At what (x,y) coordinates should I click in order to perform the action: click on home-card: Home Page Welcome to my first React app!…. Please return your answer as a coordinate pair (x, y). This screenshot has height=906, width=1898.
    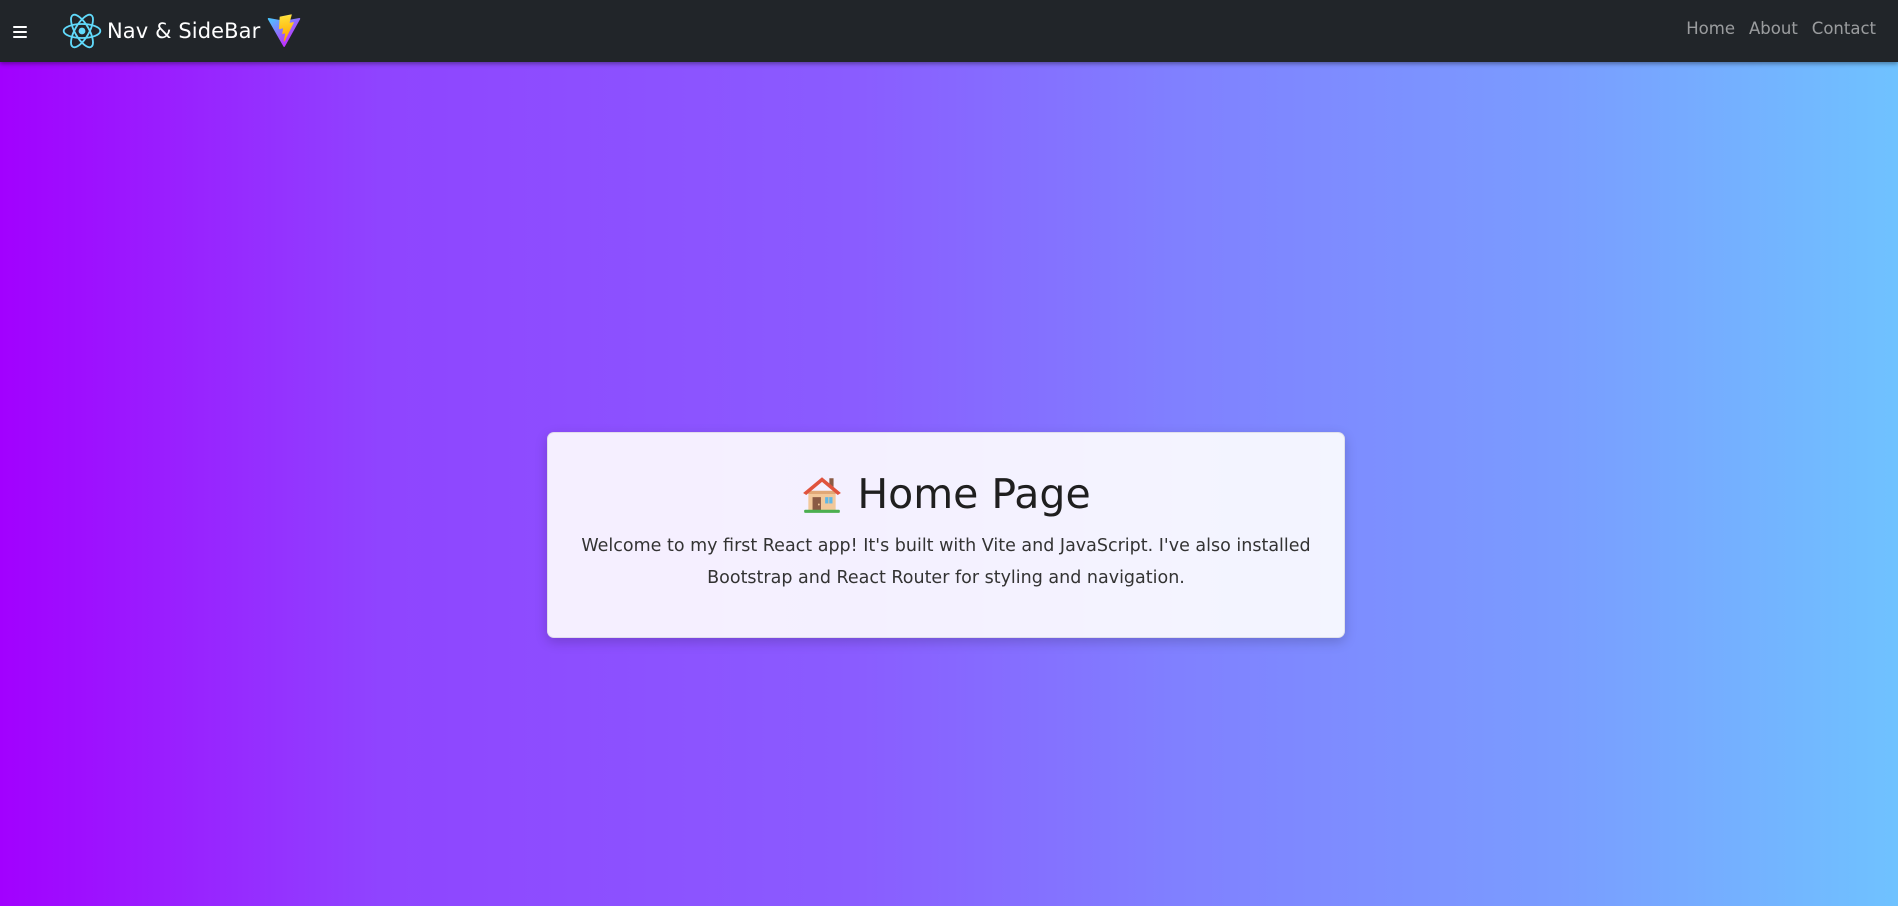
    Looking at the image, I should click on (946, 535).